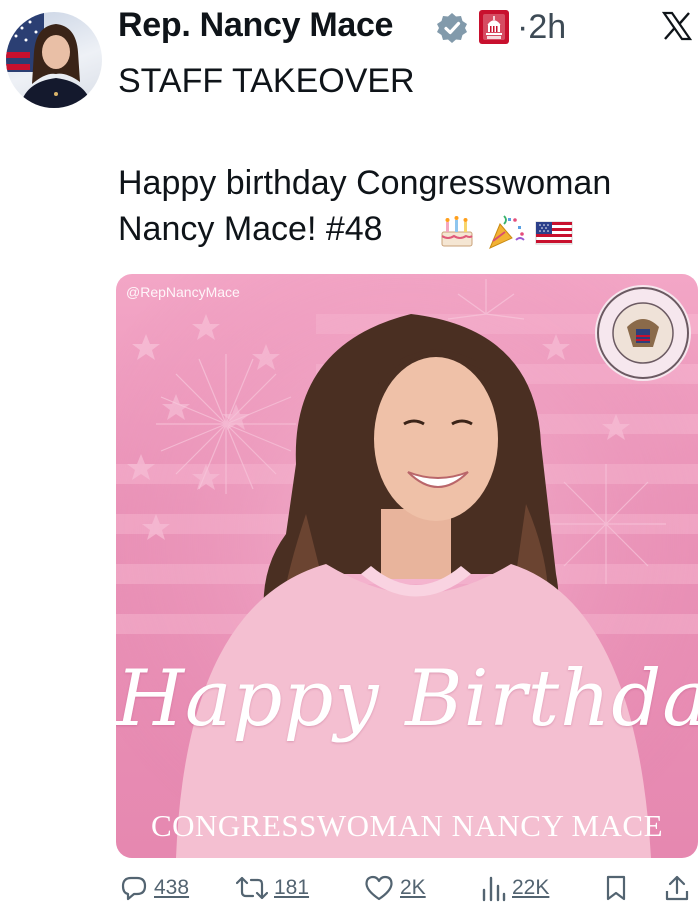 This screenshot has width=700, height=907. I want to click on bookmark-button, so click(616, 888).